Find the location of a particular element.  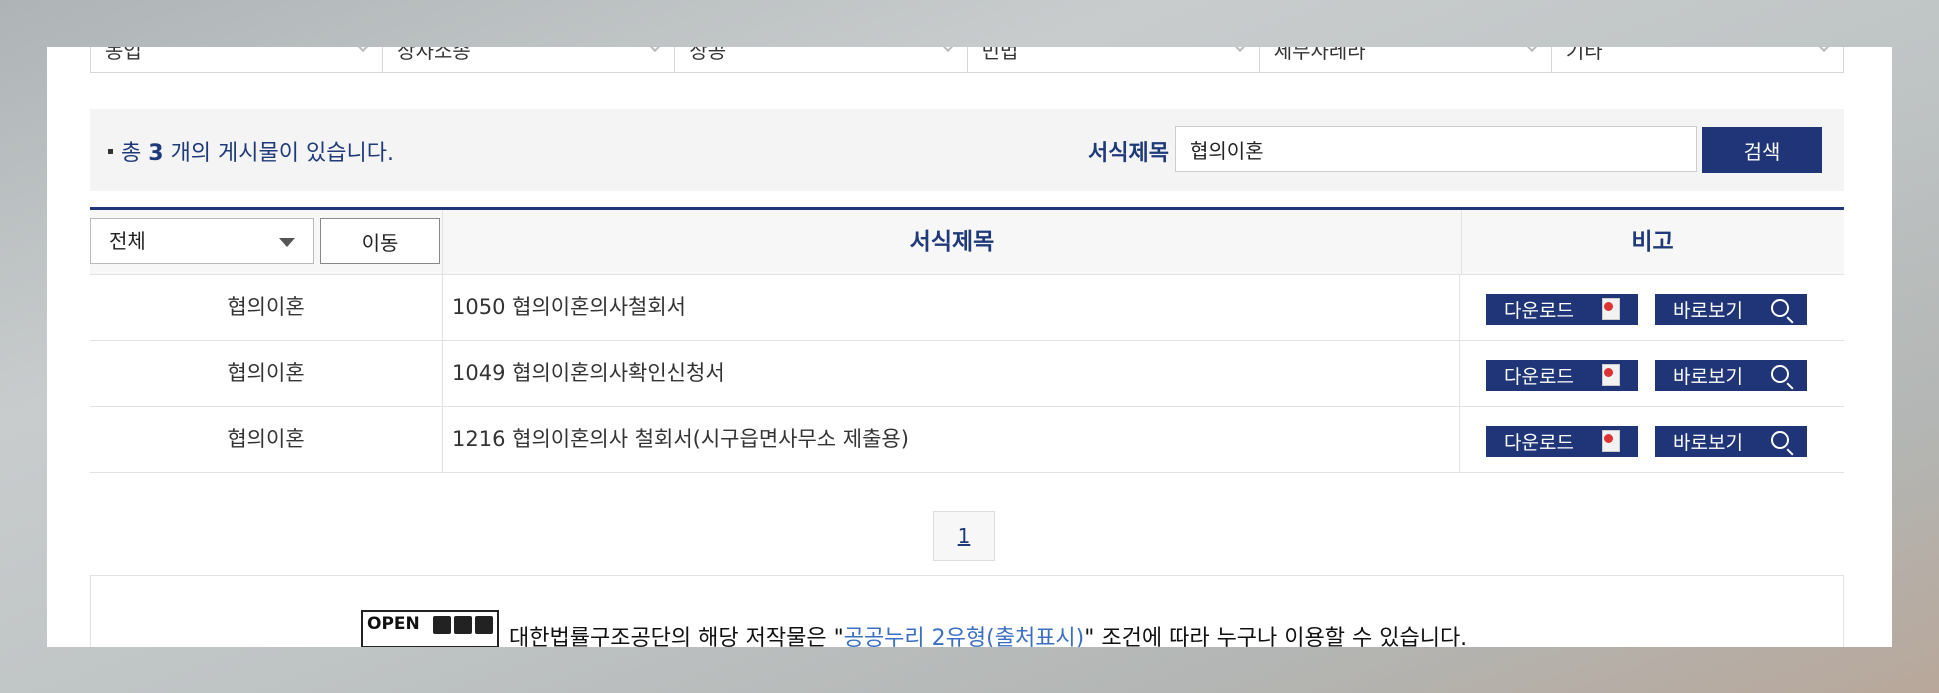

search-bar: 총 3 개의 게시물이 있습니다. 서식제목 검색 is located at coordinates (967, 150).